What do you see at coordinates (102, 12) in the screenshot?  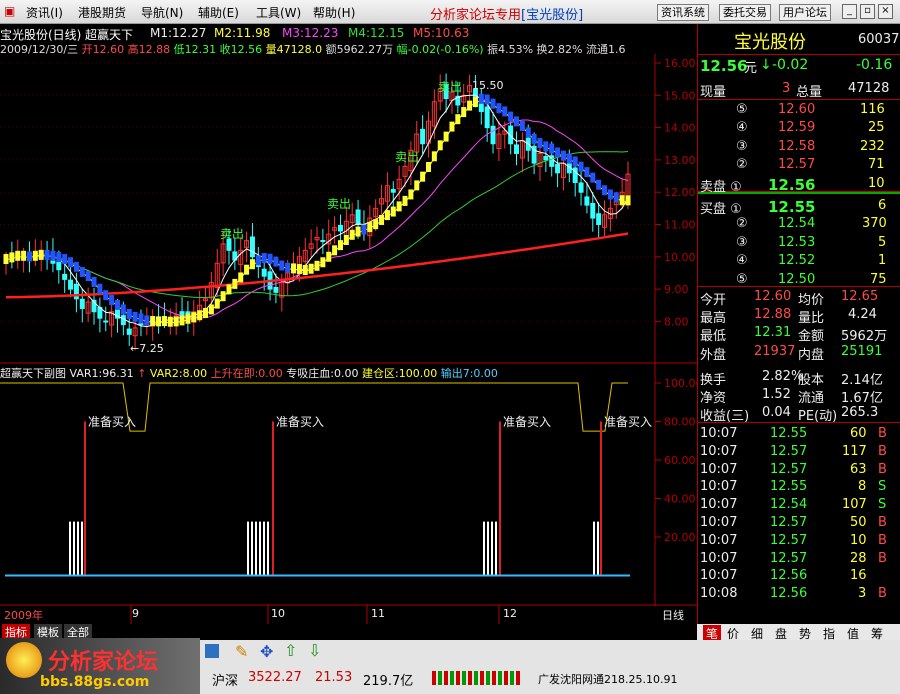 I see `menu-hk-futures: 港股期货` at bounding box center [102, 12].